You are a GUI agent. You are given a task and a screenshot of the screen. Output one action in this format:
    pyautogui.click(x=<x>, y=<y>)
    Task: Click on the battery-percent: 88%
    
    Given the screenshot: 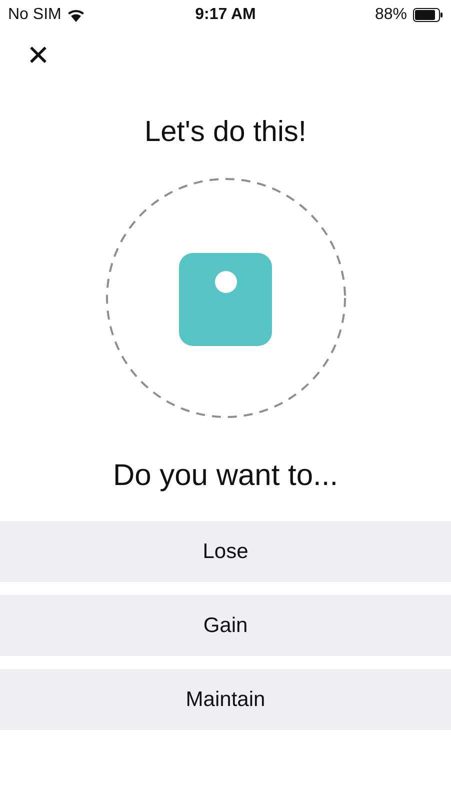 What is the action you would take?
    pyautogui.click(x=390, y=15)
    